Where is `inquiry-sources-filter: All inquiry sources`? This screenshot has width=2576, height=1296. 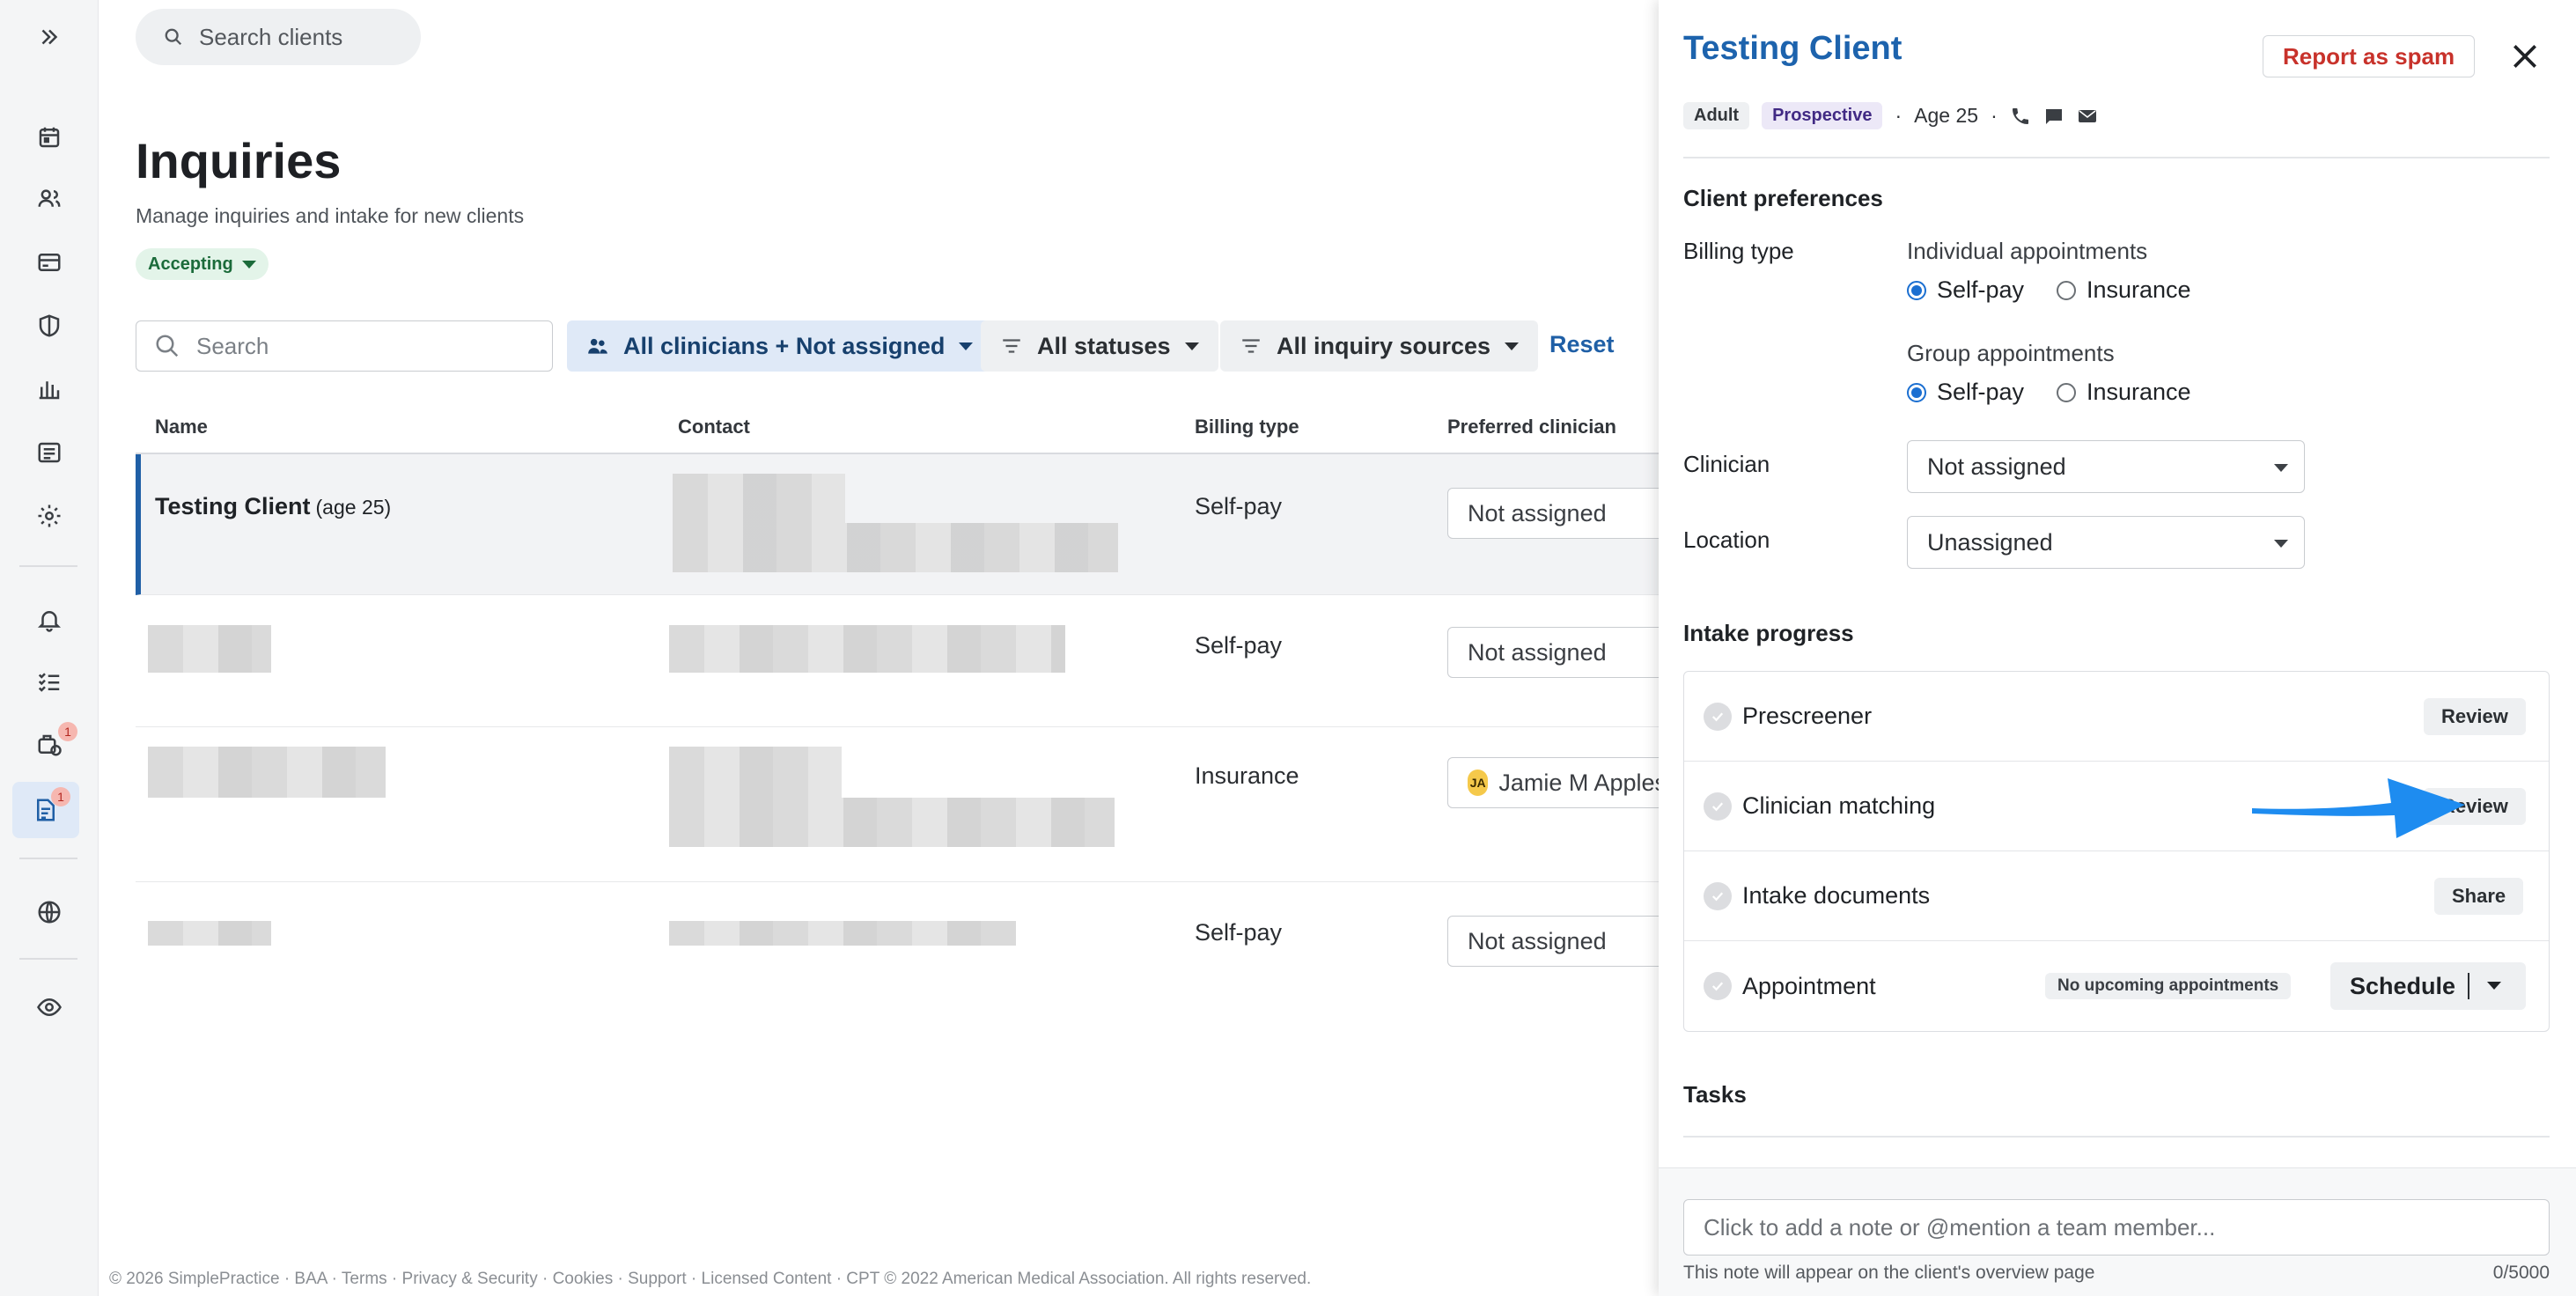 inquiry-sources-filter: All inquiry sources is located at coordinates (1380, 346).